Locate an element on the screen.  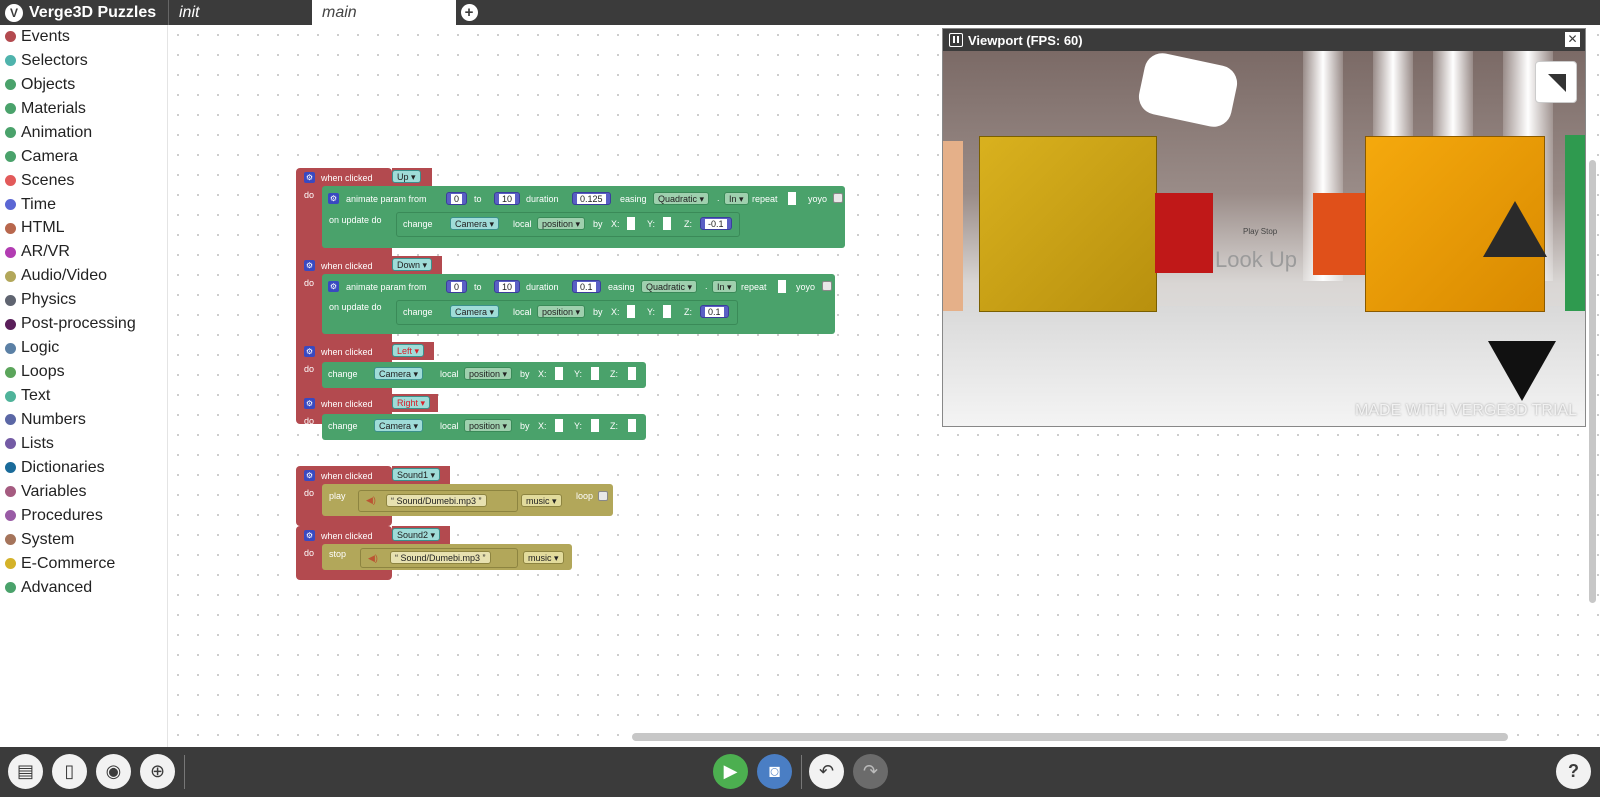
category-selectors: Selectors is located at coordinates (83, 61).